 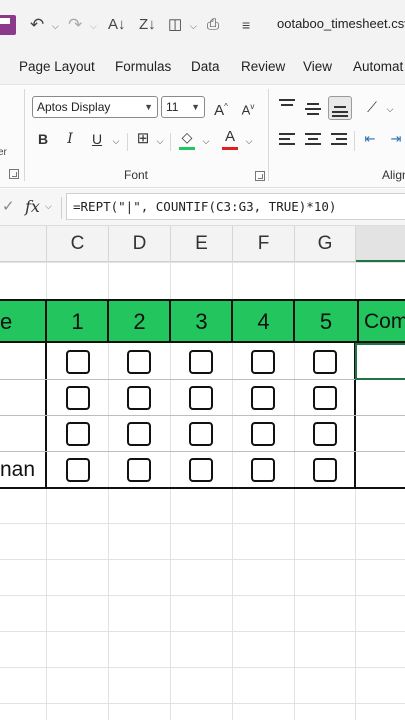 What do you see at coordinates (262, 321) in the screenshot?
I see `header-cell-day-4: 4` at bounding box center [262, 321].